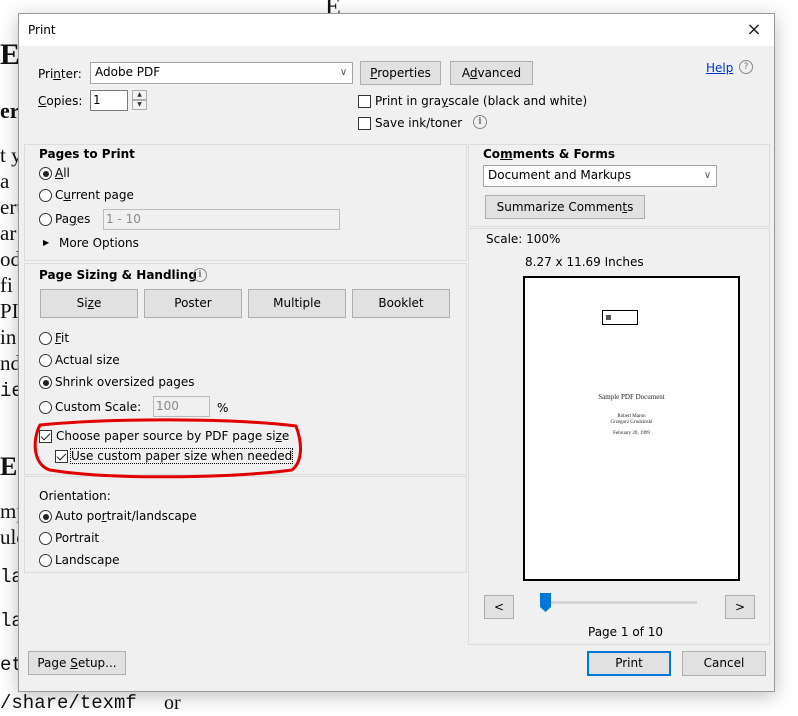  What do you see at coordinates (223, 408) in the screenshot?
I see `percent-unit: %` at bounding box center [223, 408].